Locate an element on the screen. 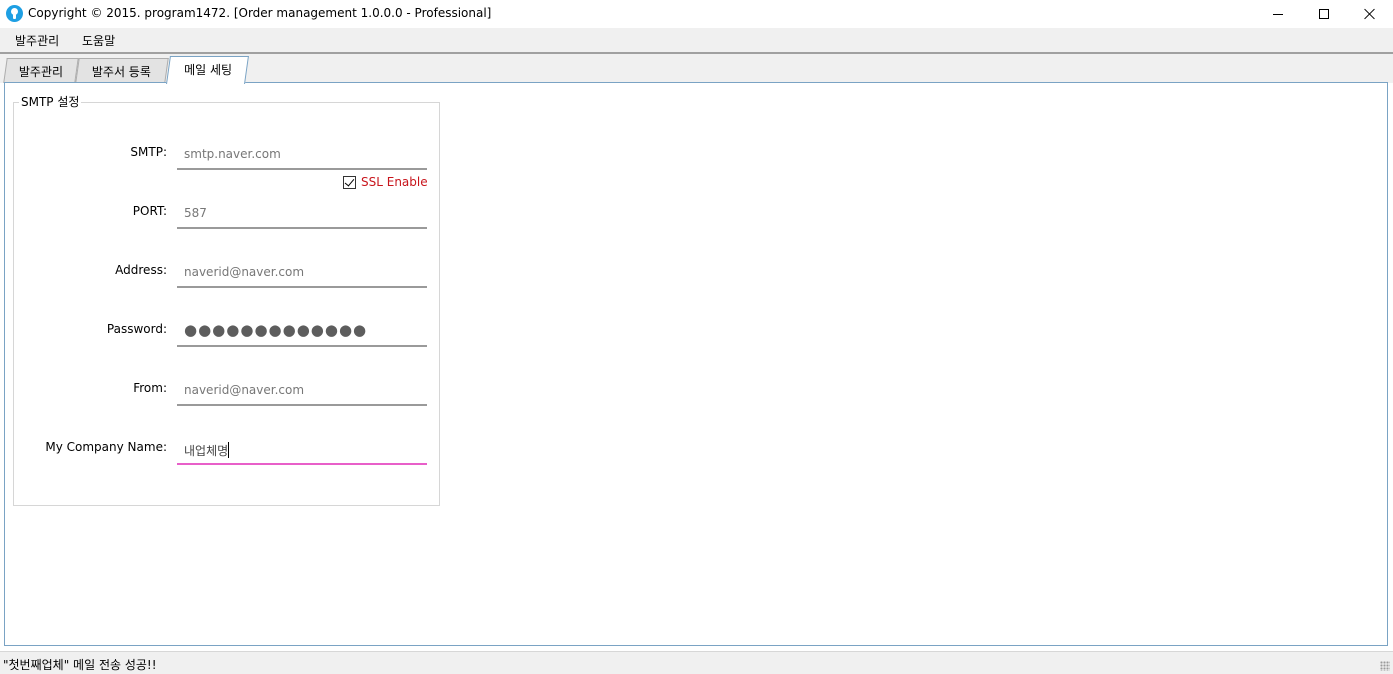 The image size is (1393, 674). maximize-icon is located at coordinates (1324, 14).